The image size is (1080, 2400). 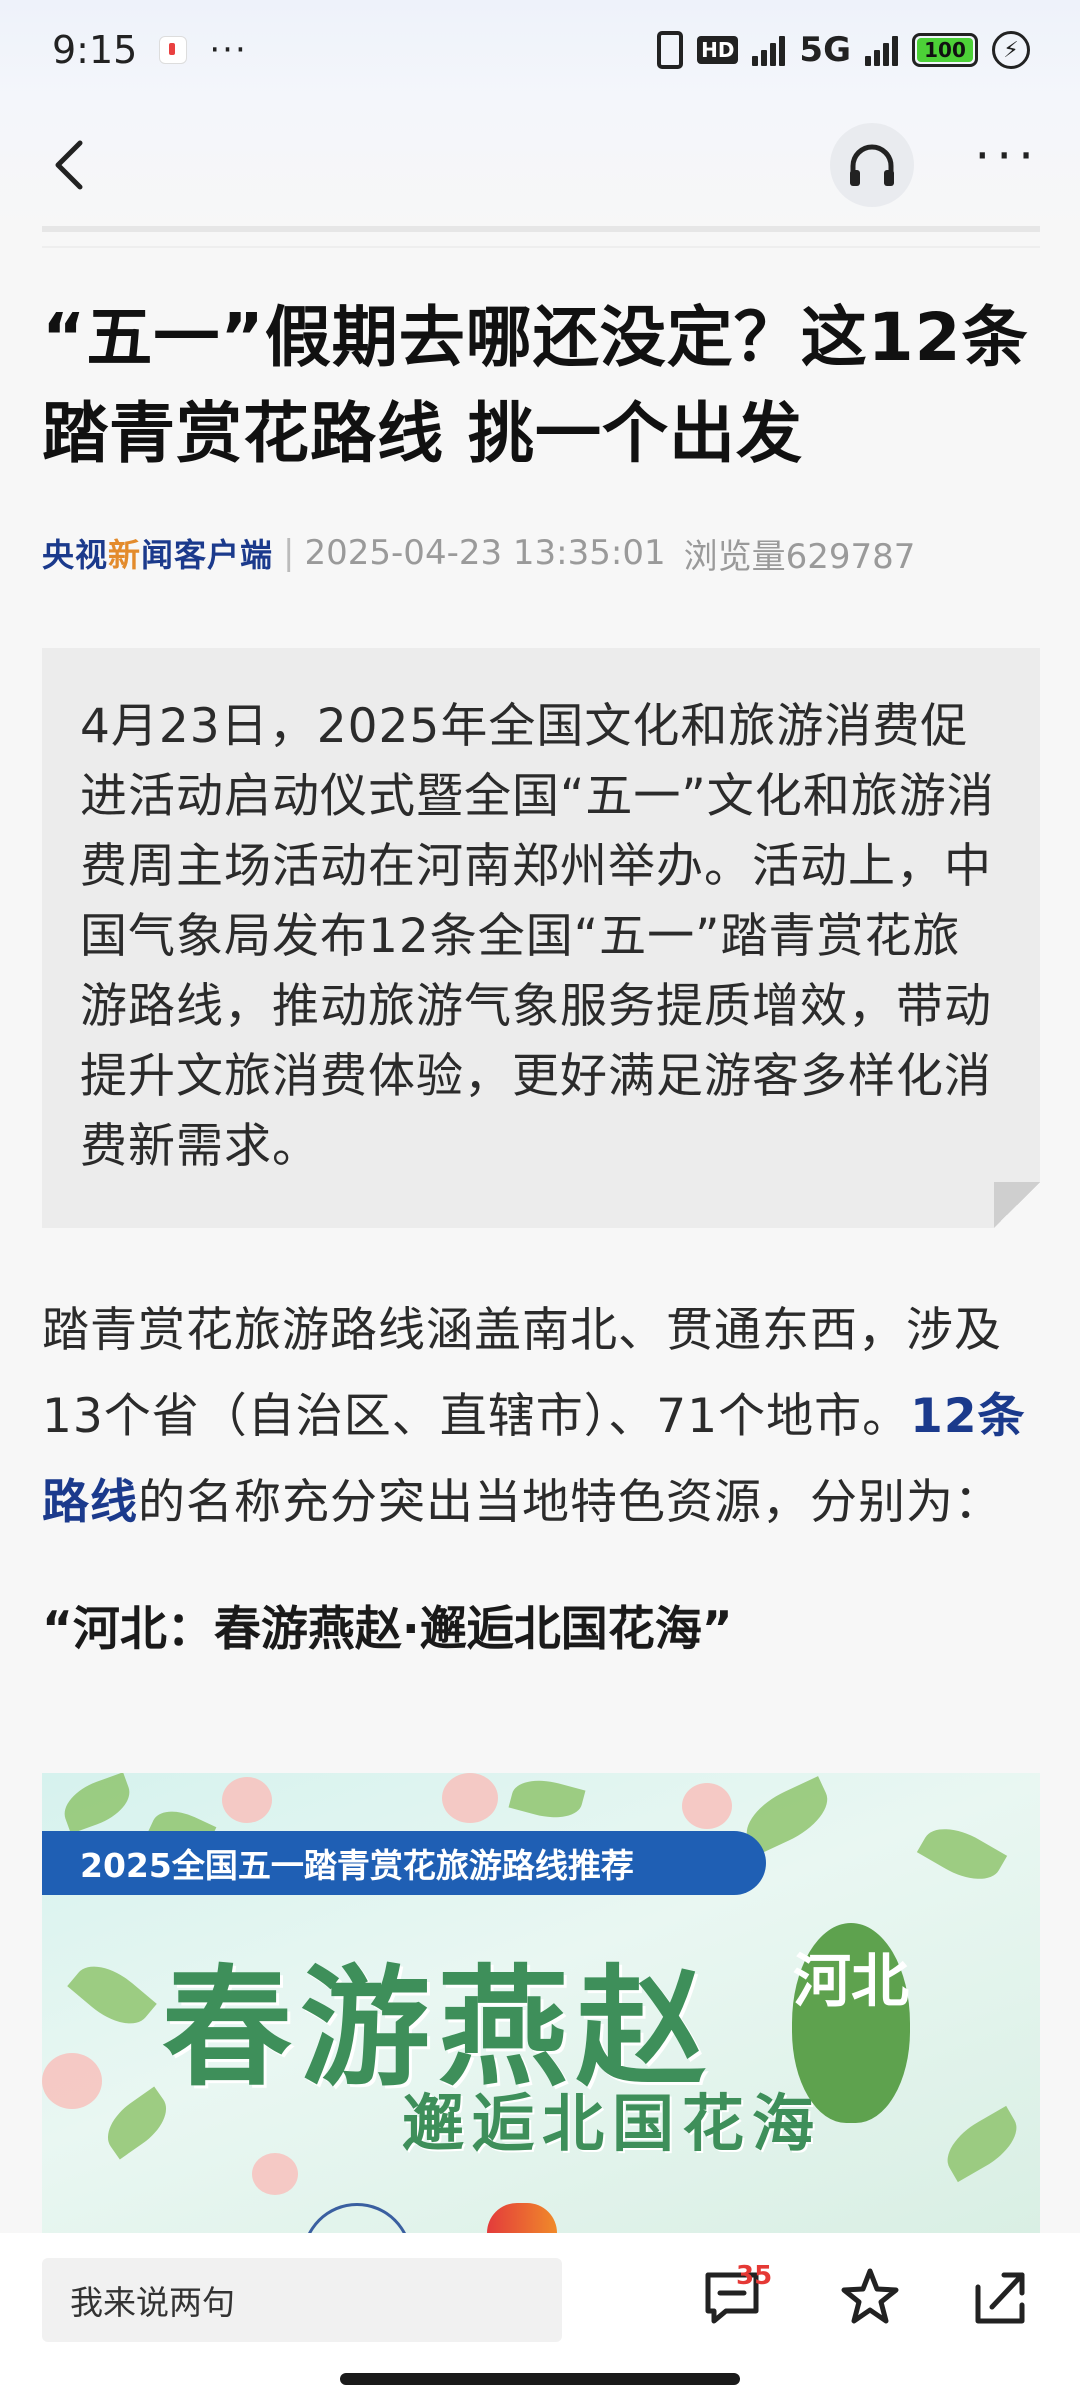 What do you see at coordinates (612, 2123) in the screenshot?
I see `banner-subtitle: 邂逅北国花海` at bounding box center [612, 2123].